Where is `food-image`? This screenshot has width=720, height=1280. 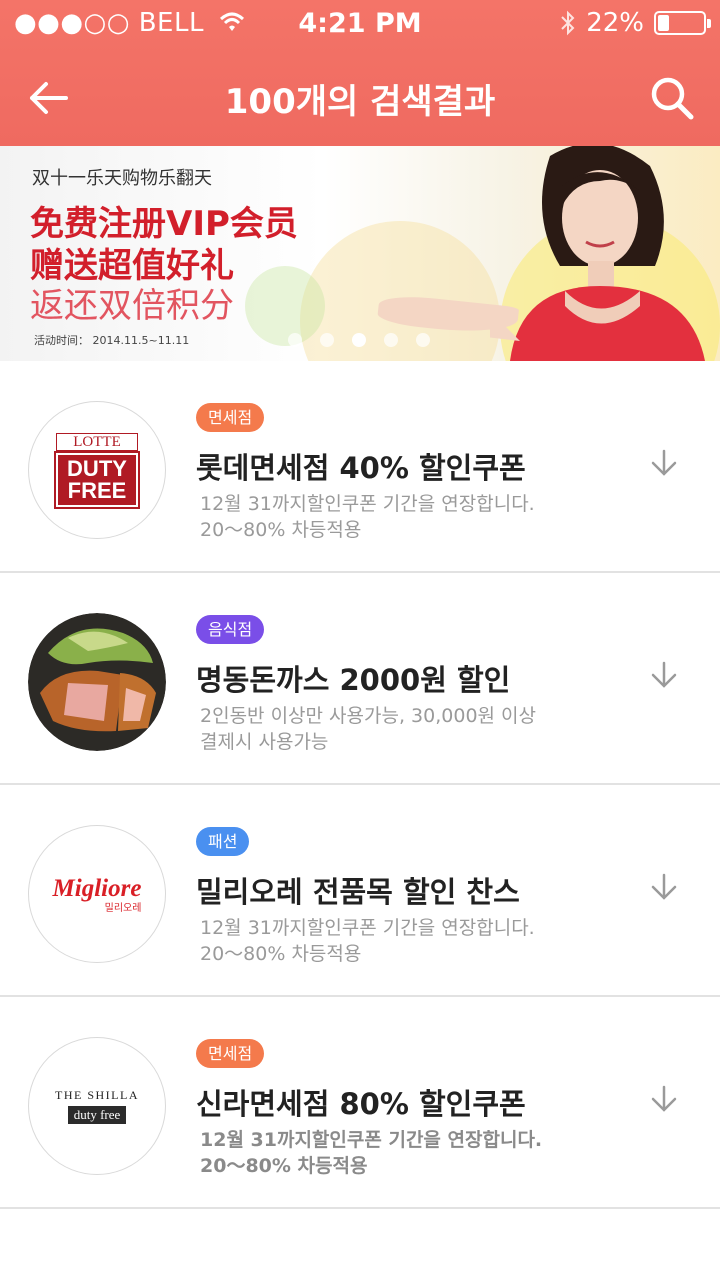
food-image is located at coordinates (97, 682).